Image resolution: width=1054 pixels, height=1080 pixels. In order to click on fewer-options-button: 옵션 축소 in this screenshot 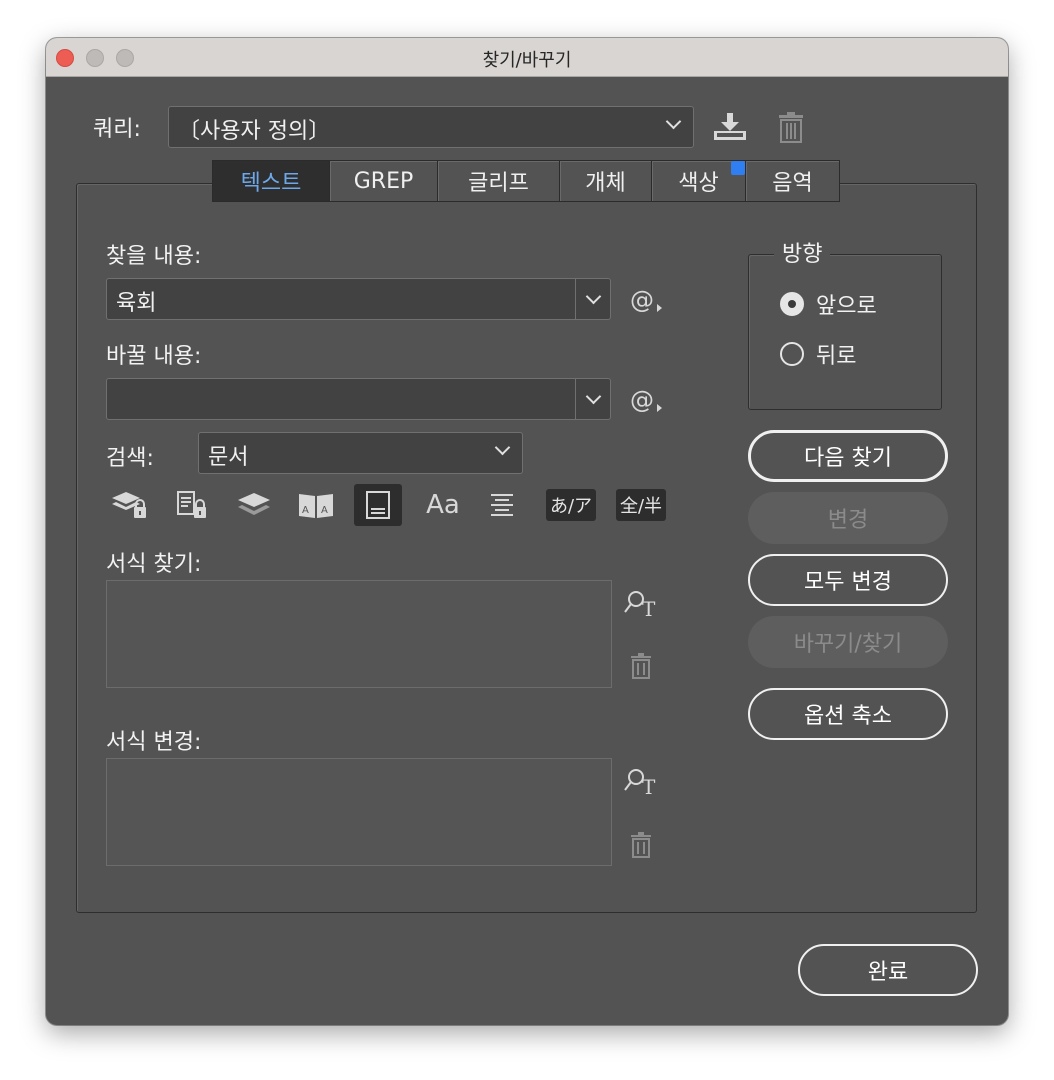, I will do `click(848, 714)`.